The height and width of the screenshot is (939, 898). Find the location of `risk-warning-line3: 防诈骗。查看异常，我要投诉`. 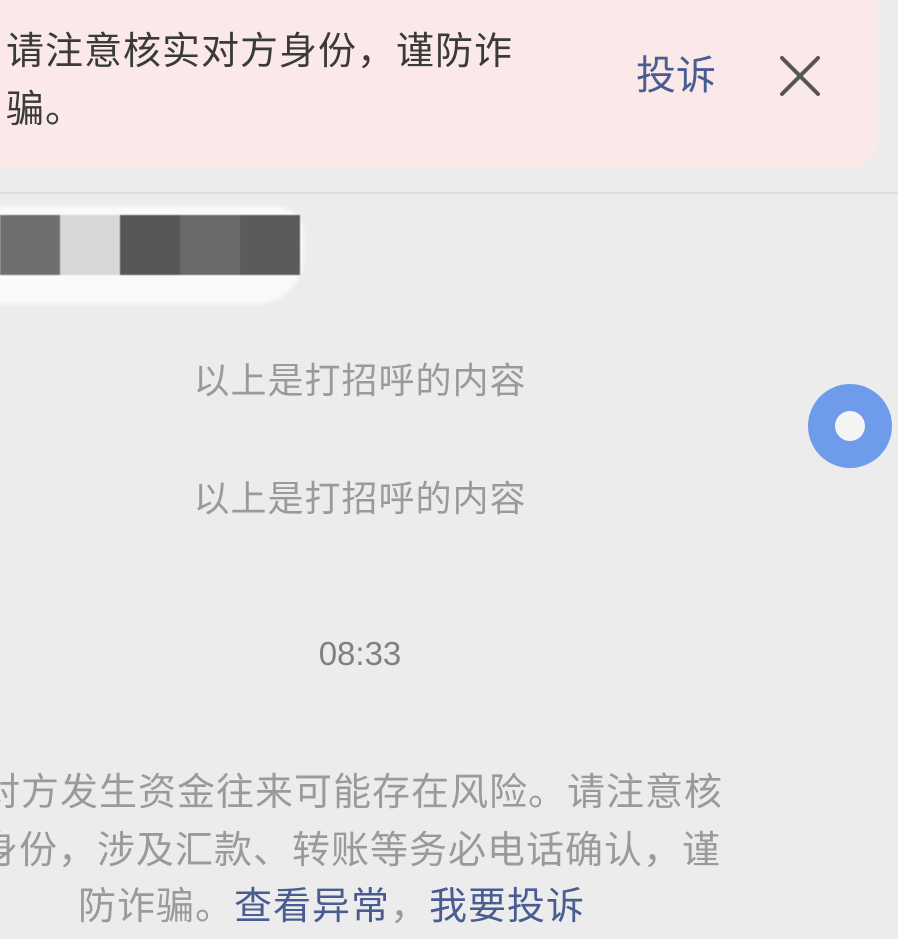

risk-warning-line3: 防诈骗。查看异常，我要投诉 is located at coordinates (331, 906).